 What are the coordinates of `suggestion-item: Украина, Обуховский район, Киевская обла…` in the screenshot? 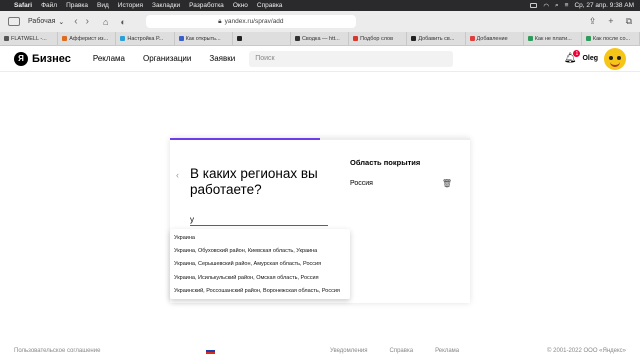 It's located at (260, 251).